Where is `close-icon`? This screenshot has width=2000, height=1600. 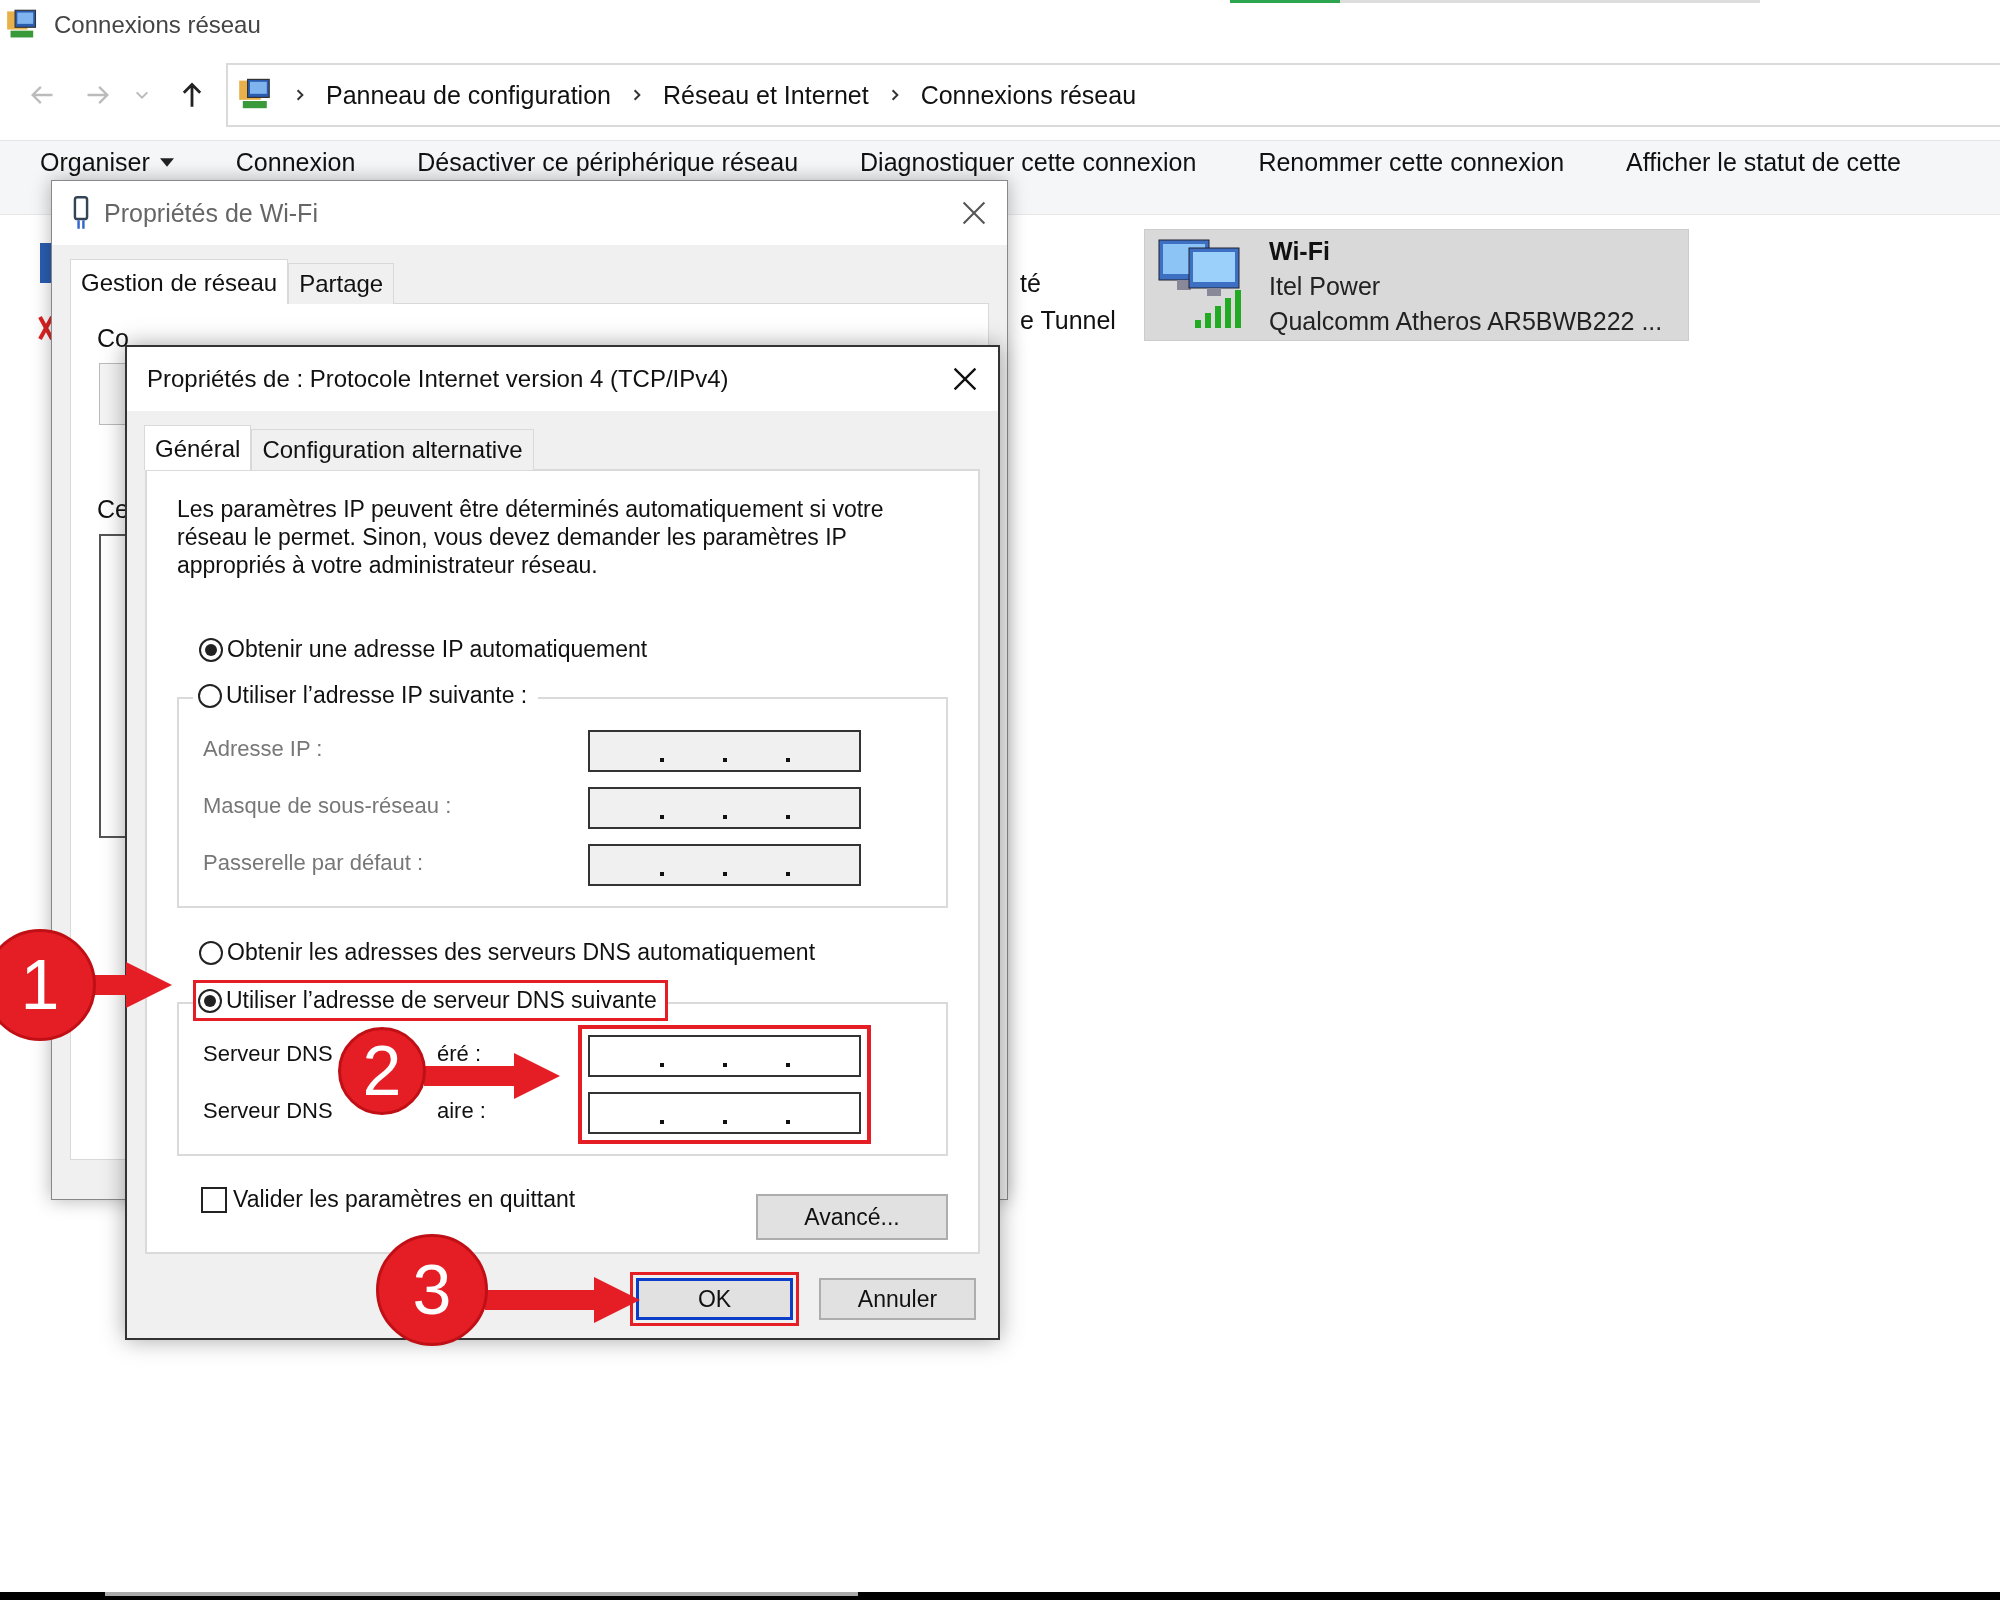 close-icon is located at coordinates (965, 379).